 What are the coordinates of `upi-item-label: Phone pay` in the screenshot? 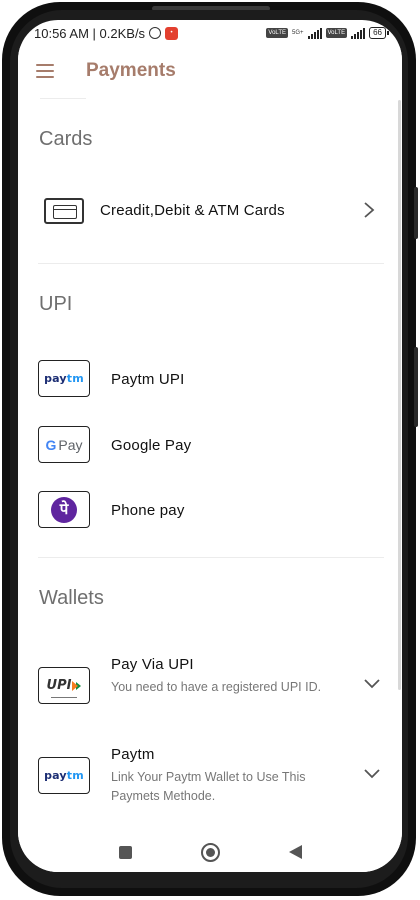 It's located at (148, 510).